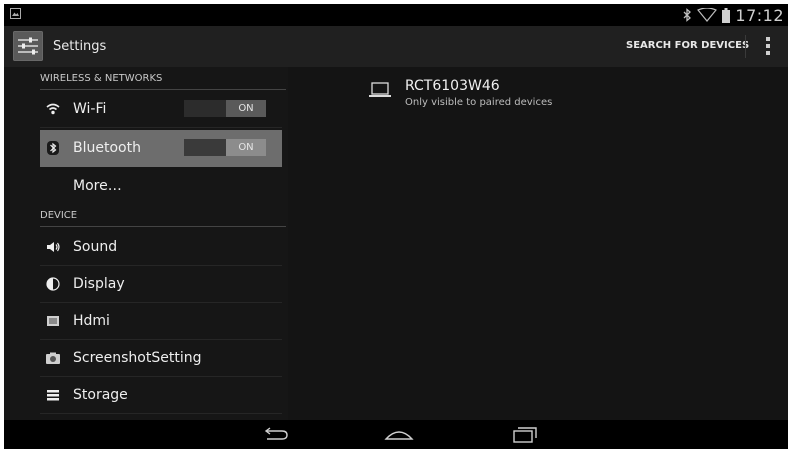 The height and width of the screenshot is (452, 792). I want to click on laptop-icon, so click(380, 89).